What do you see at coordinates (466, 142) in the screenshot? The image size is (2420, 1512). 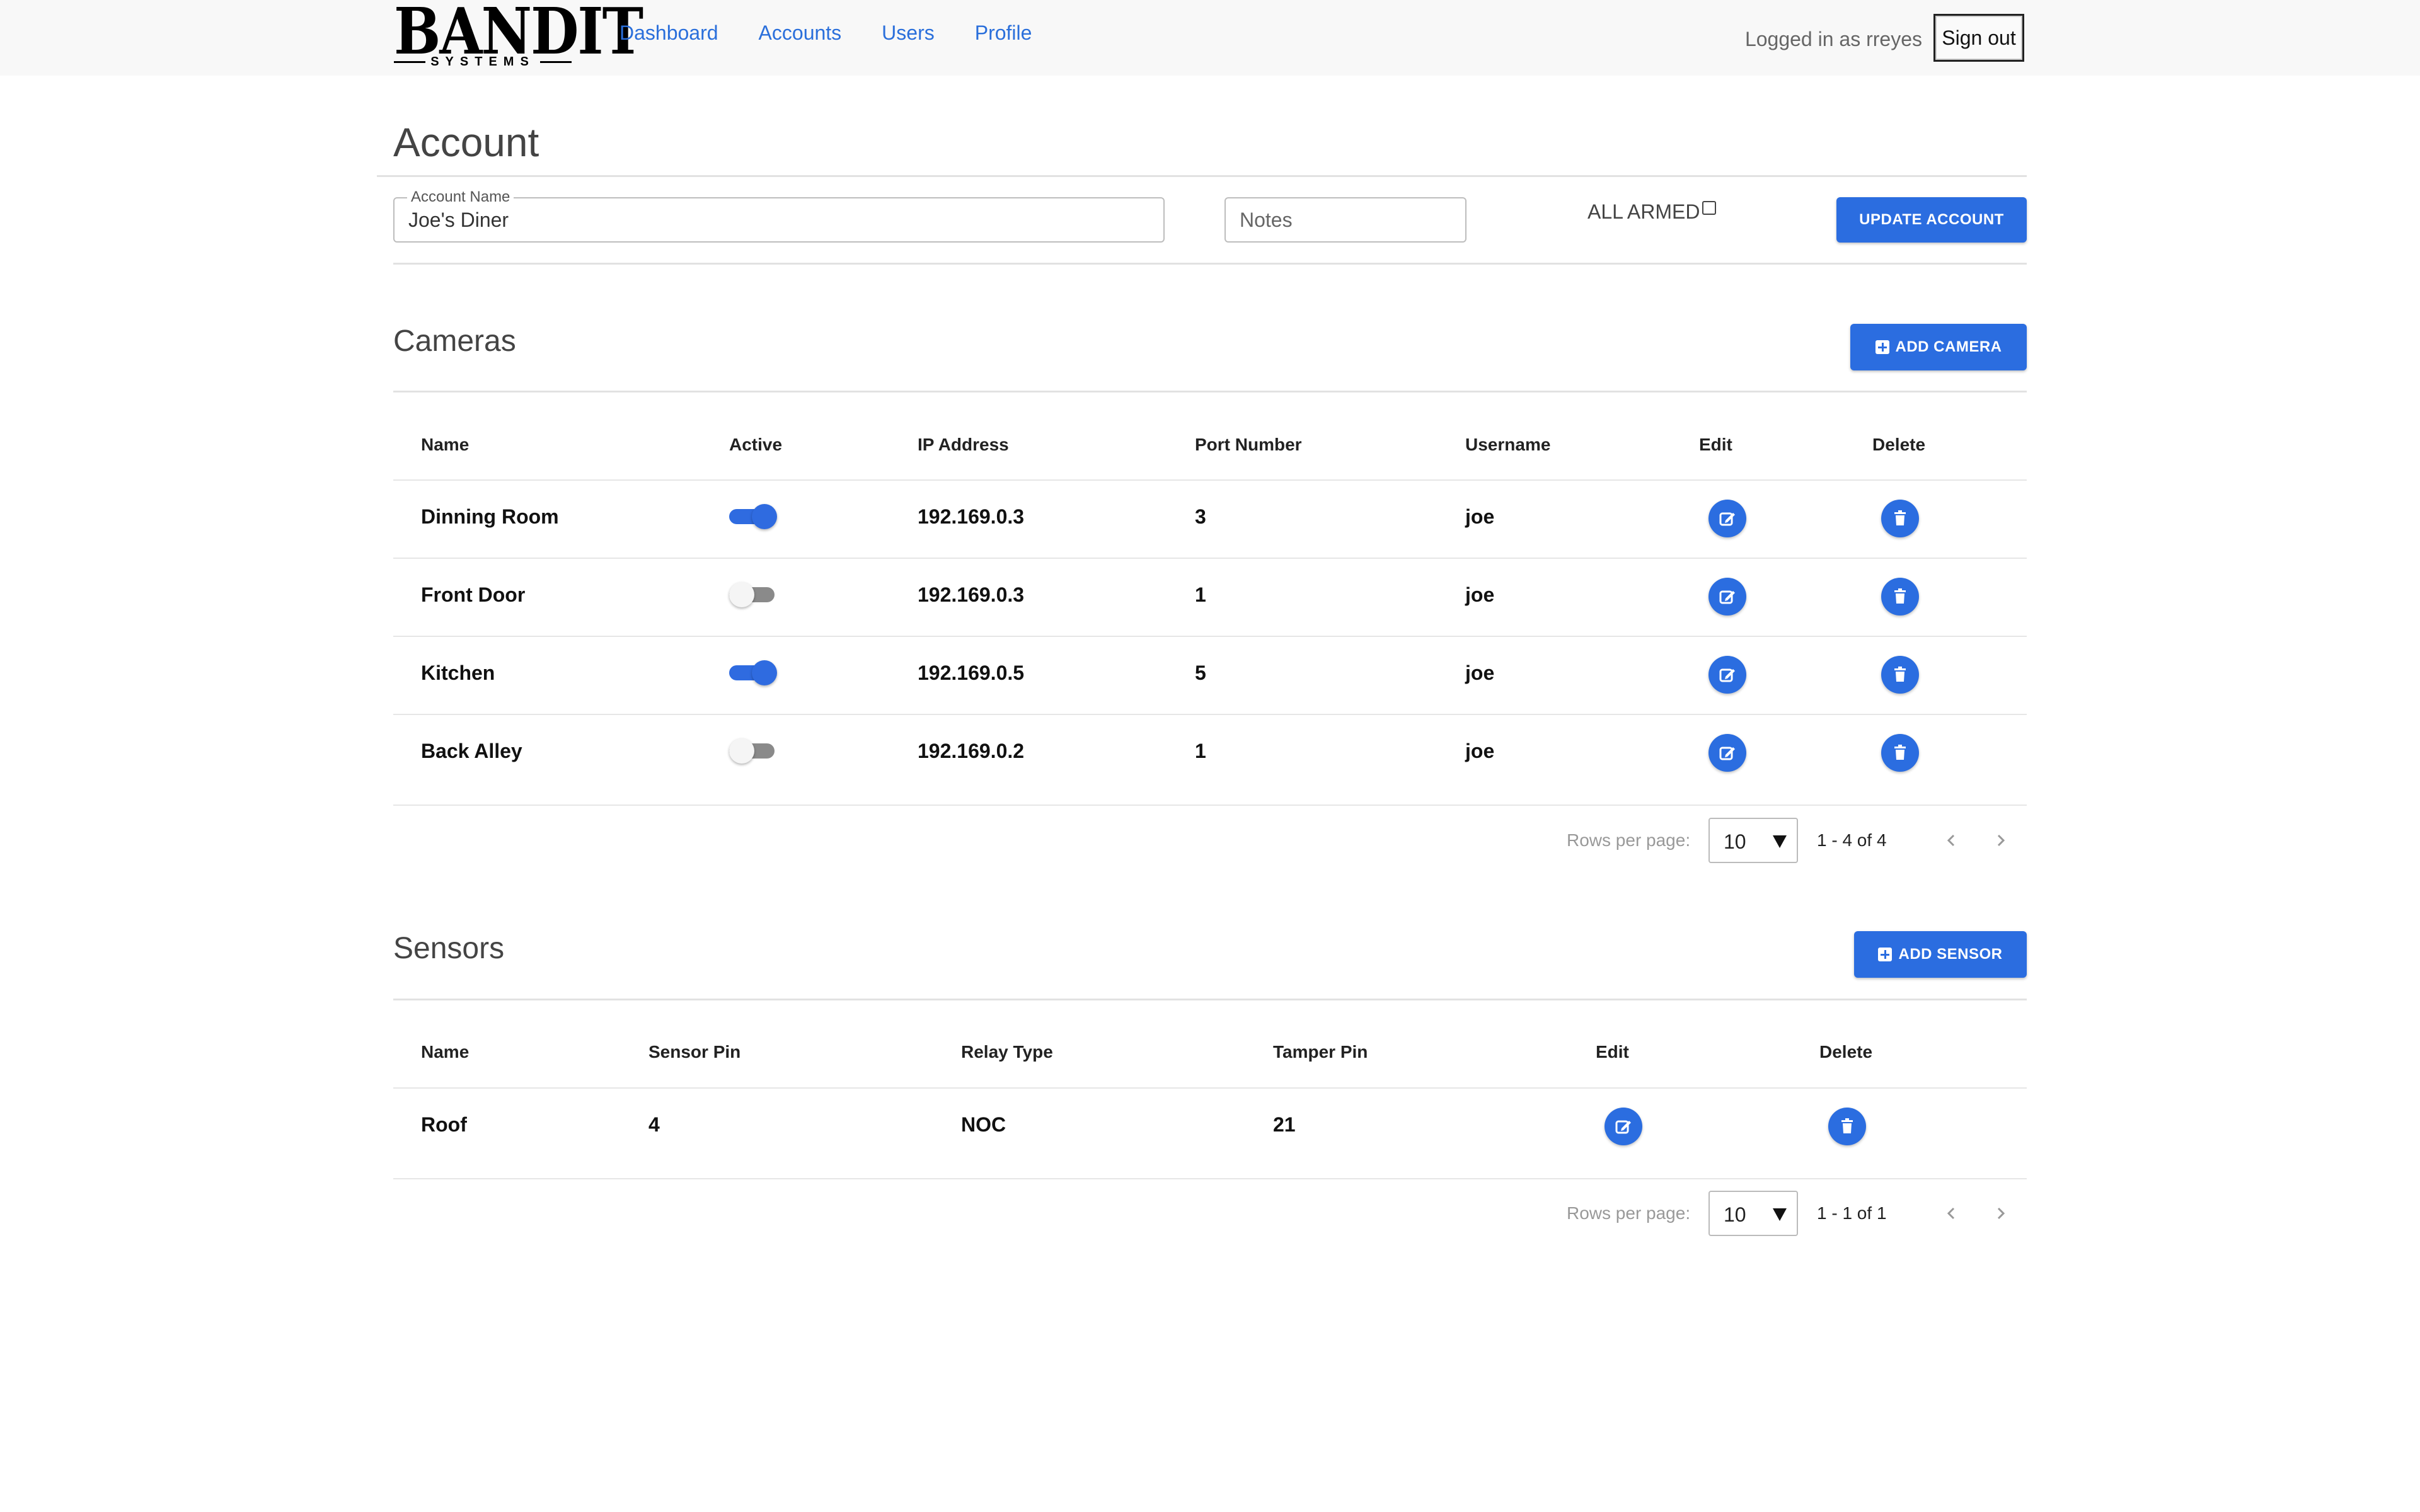 I see `page-title: Account` at bounding box center [466, 142].